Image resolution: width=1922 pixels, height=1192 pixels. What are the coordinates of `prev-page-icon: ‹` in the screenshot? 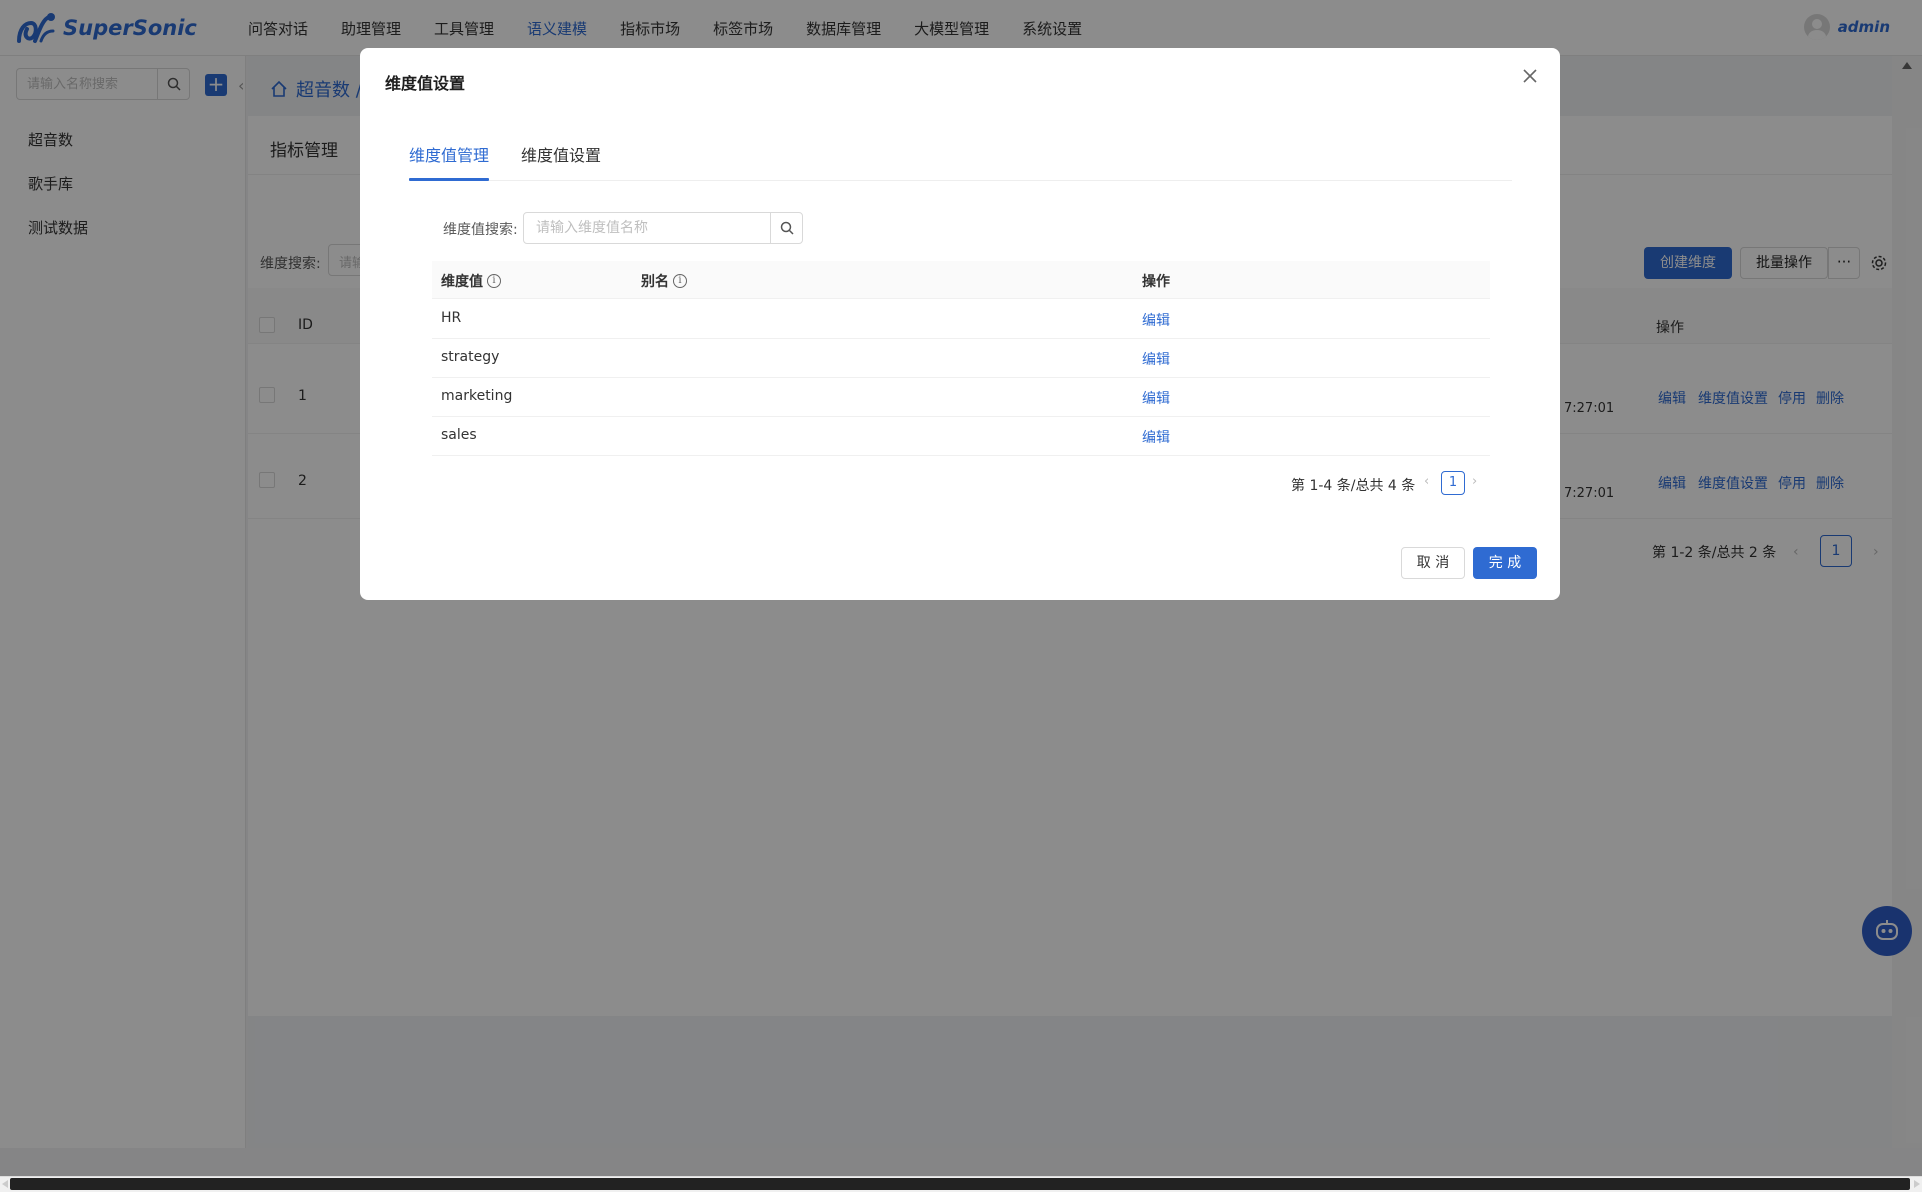 It's located at (1426, 481).